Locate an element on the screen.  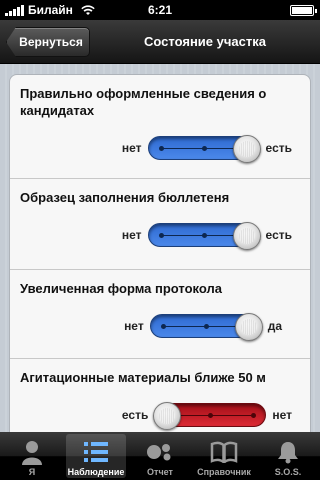
back-button: Вернуться is located at coordinates (48, 42).